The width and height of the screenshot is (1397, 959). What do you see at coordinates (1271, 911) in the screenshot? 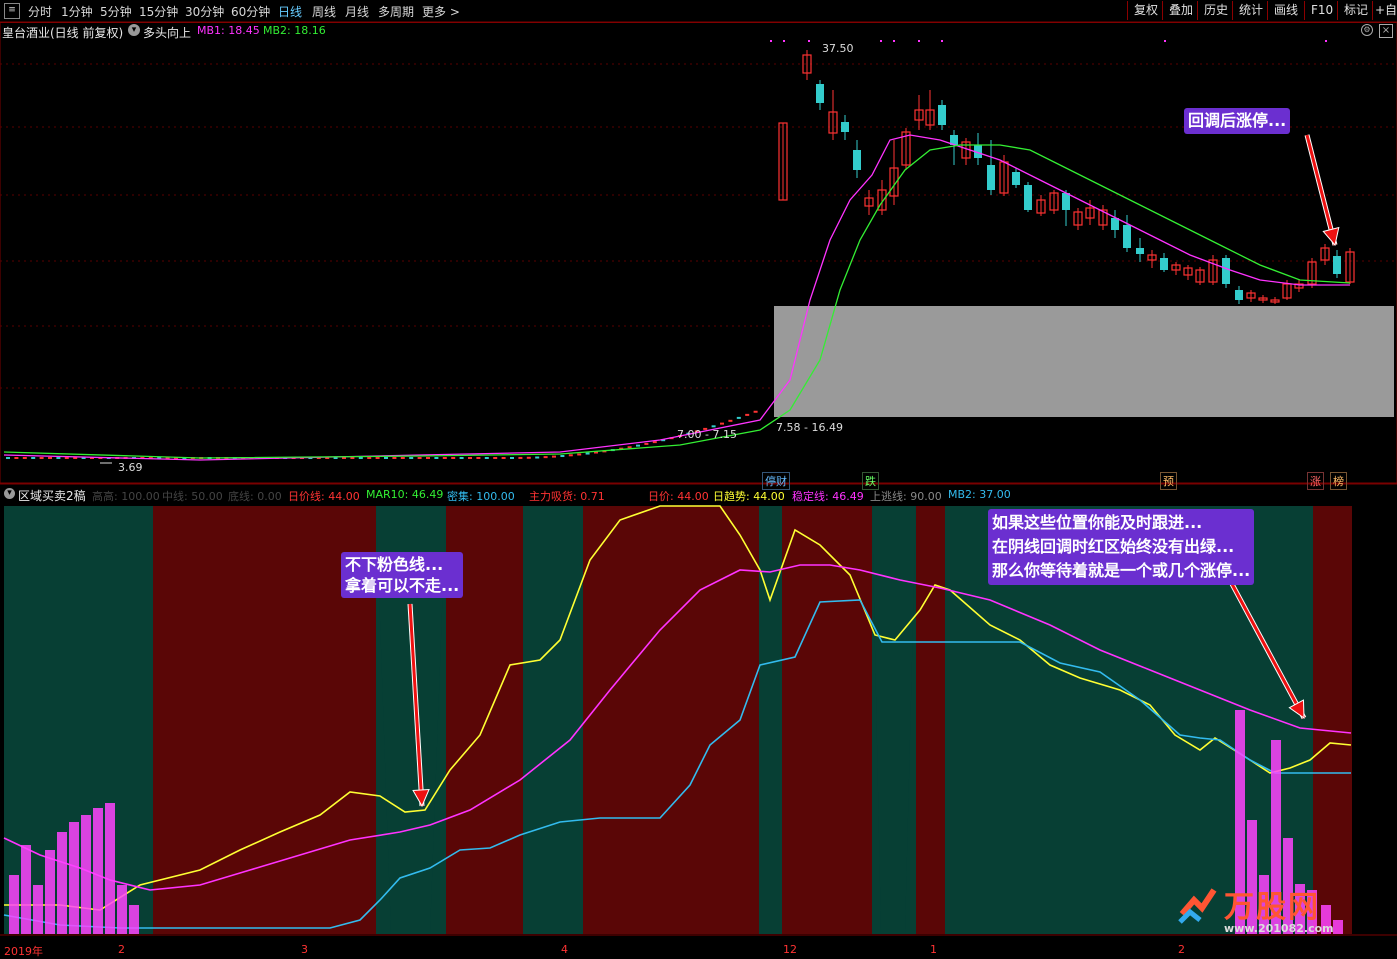
I see `watermark: 万股网 www.201082.com` at bounding box center [1271, 911].